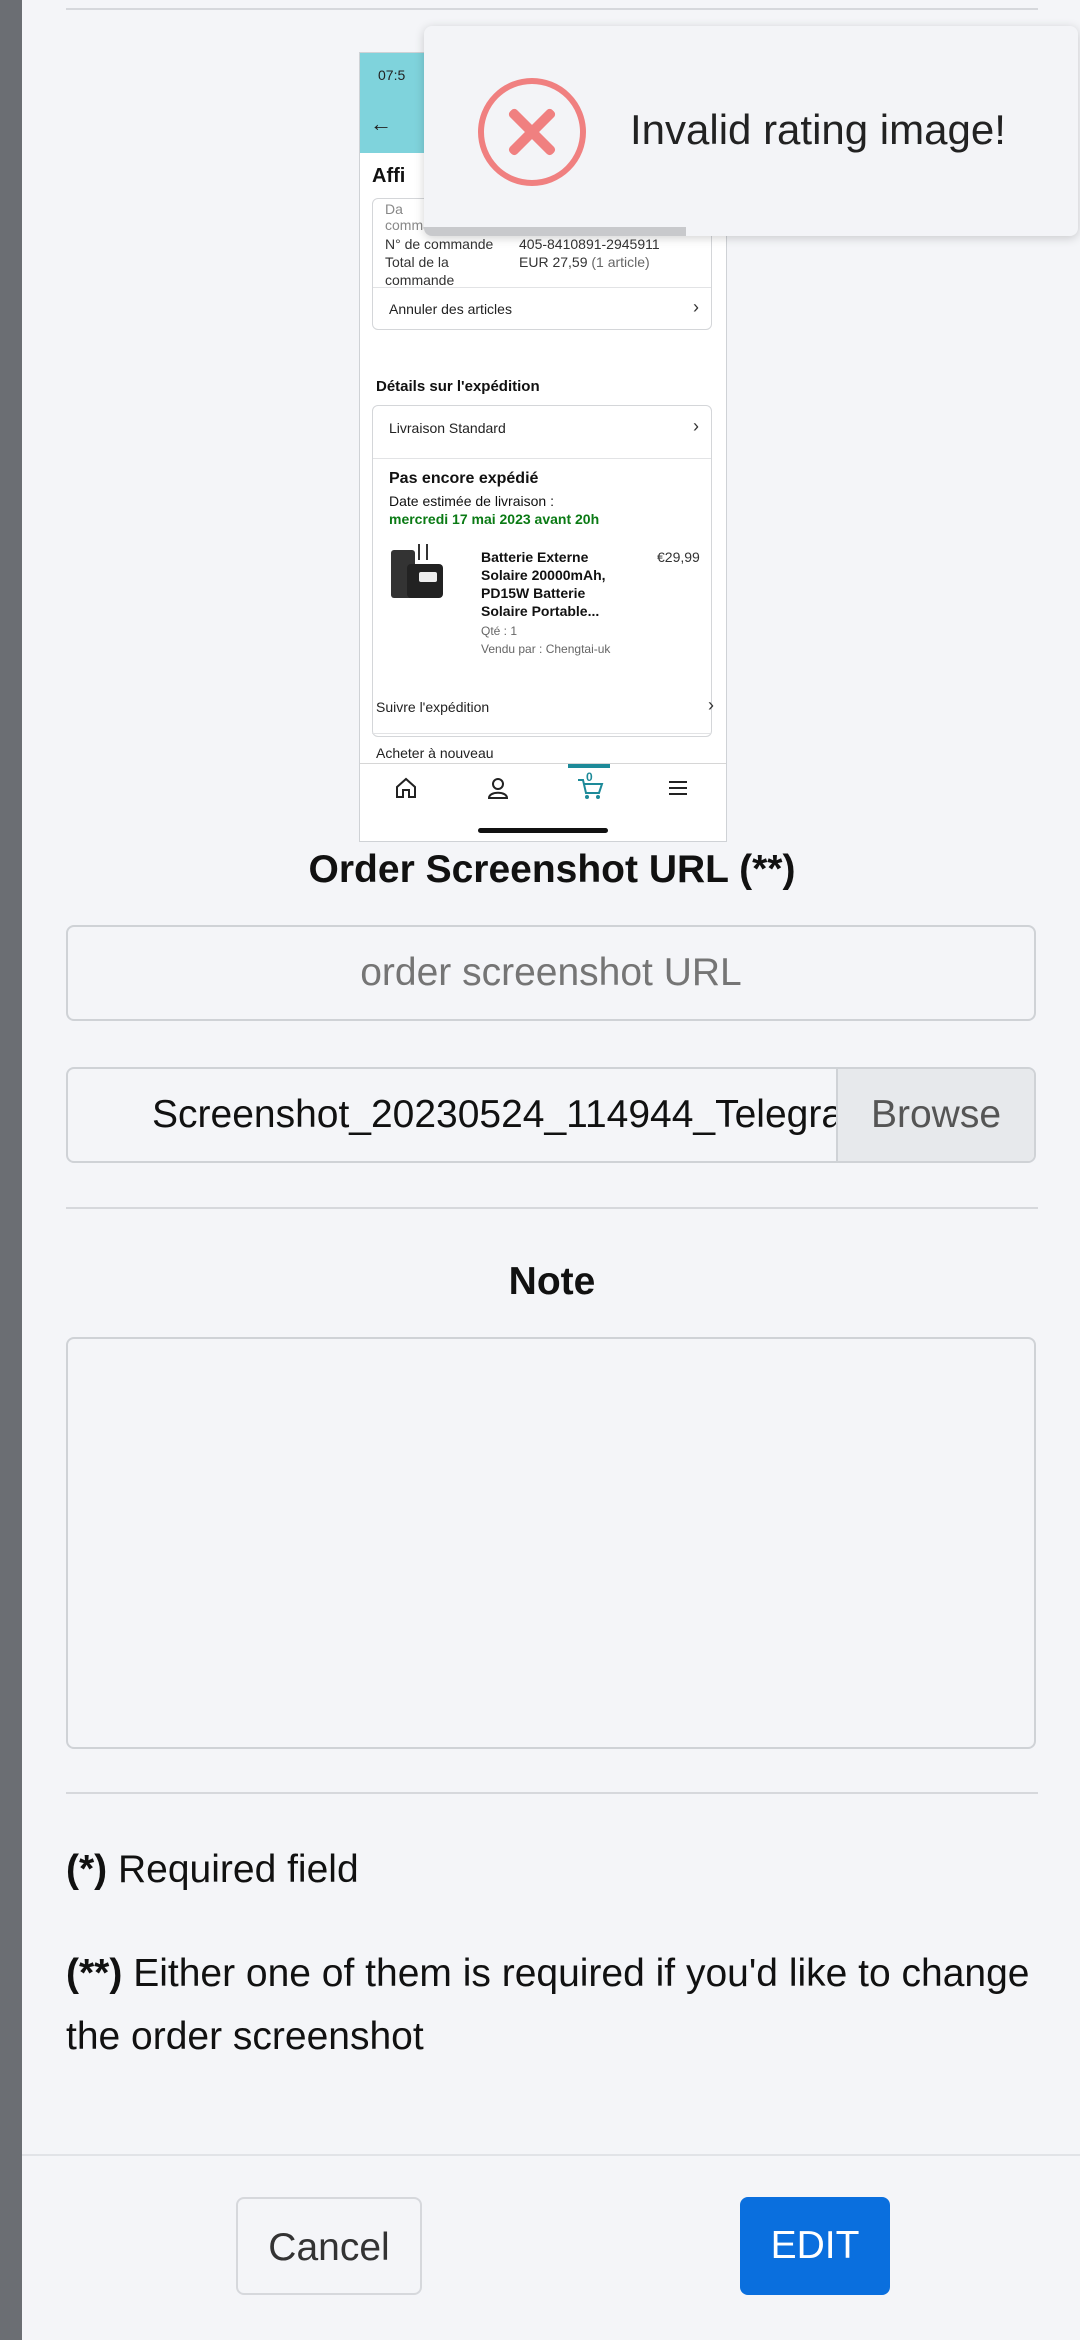 The height and width of the screenshot is (2340, 1080). What do you see at coordinates (552, 1869) in the screenshot?
I see `required-field-note: (*) Required field` at bounding box center [552, 1869].